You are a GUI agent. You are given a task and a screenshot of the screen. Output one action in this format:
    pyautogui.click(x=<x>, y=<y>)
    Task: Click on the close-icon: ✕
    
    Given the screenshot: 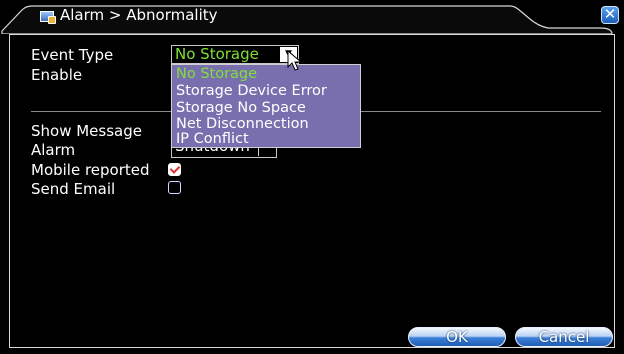 What is the action you would take?
    pyautogui.click(x=610, y=14)
    